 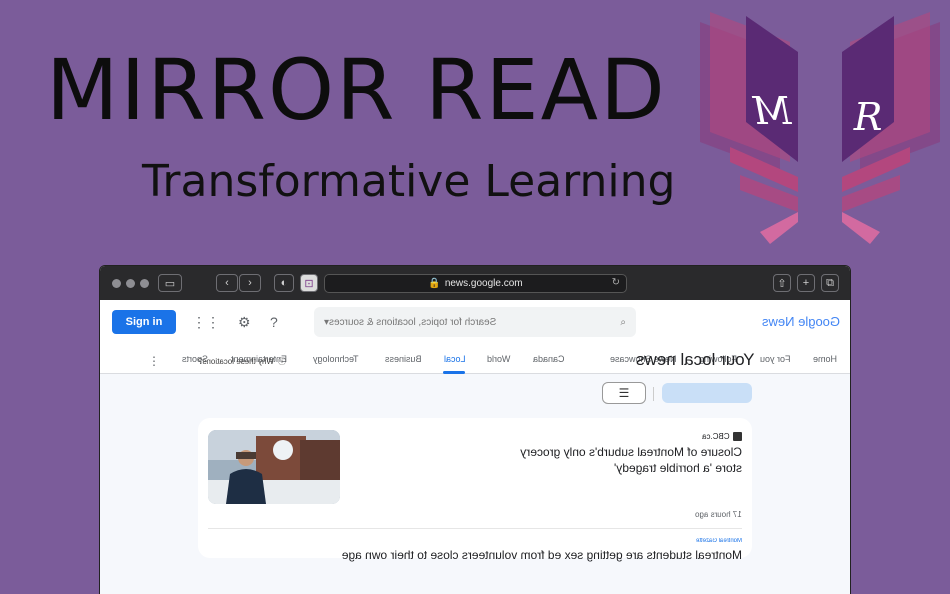 What do you see at coordinates (719, 541) in the screenshot?
I see `story-source-2: Montreal Gazette` at bounding box center [719, 541].